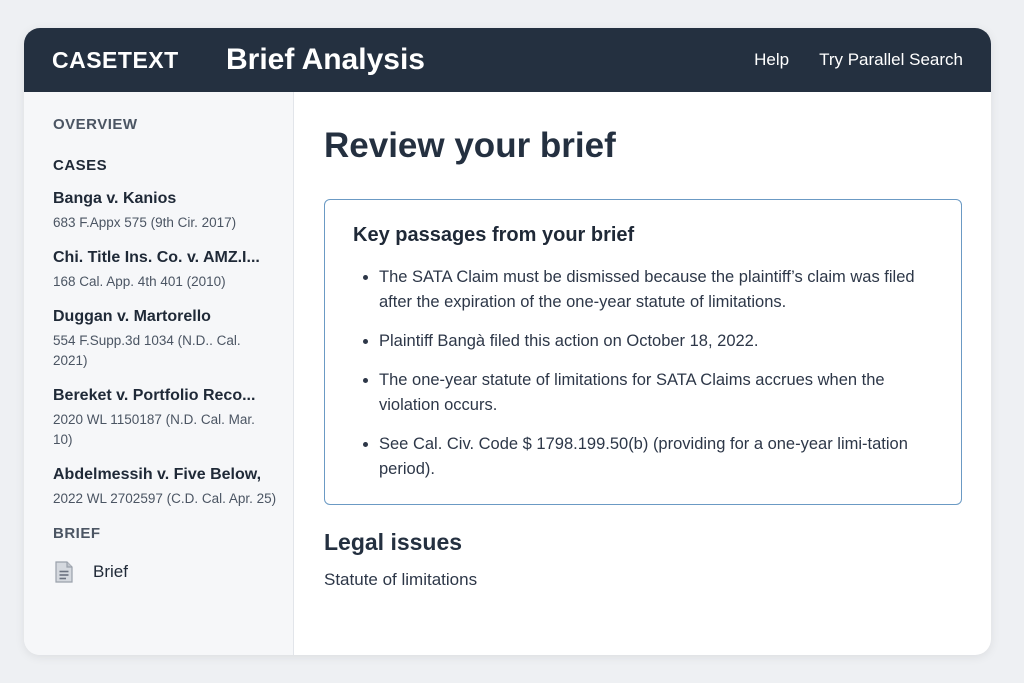  I want to click on case-citation: 554 F.Supp.3d 1034 (N.D.. Cal. 2021), so click(147, 350).